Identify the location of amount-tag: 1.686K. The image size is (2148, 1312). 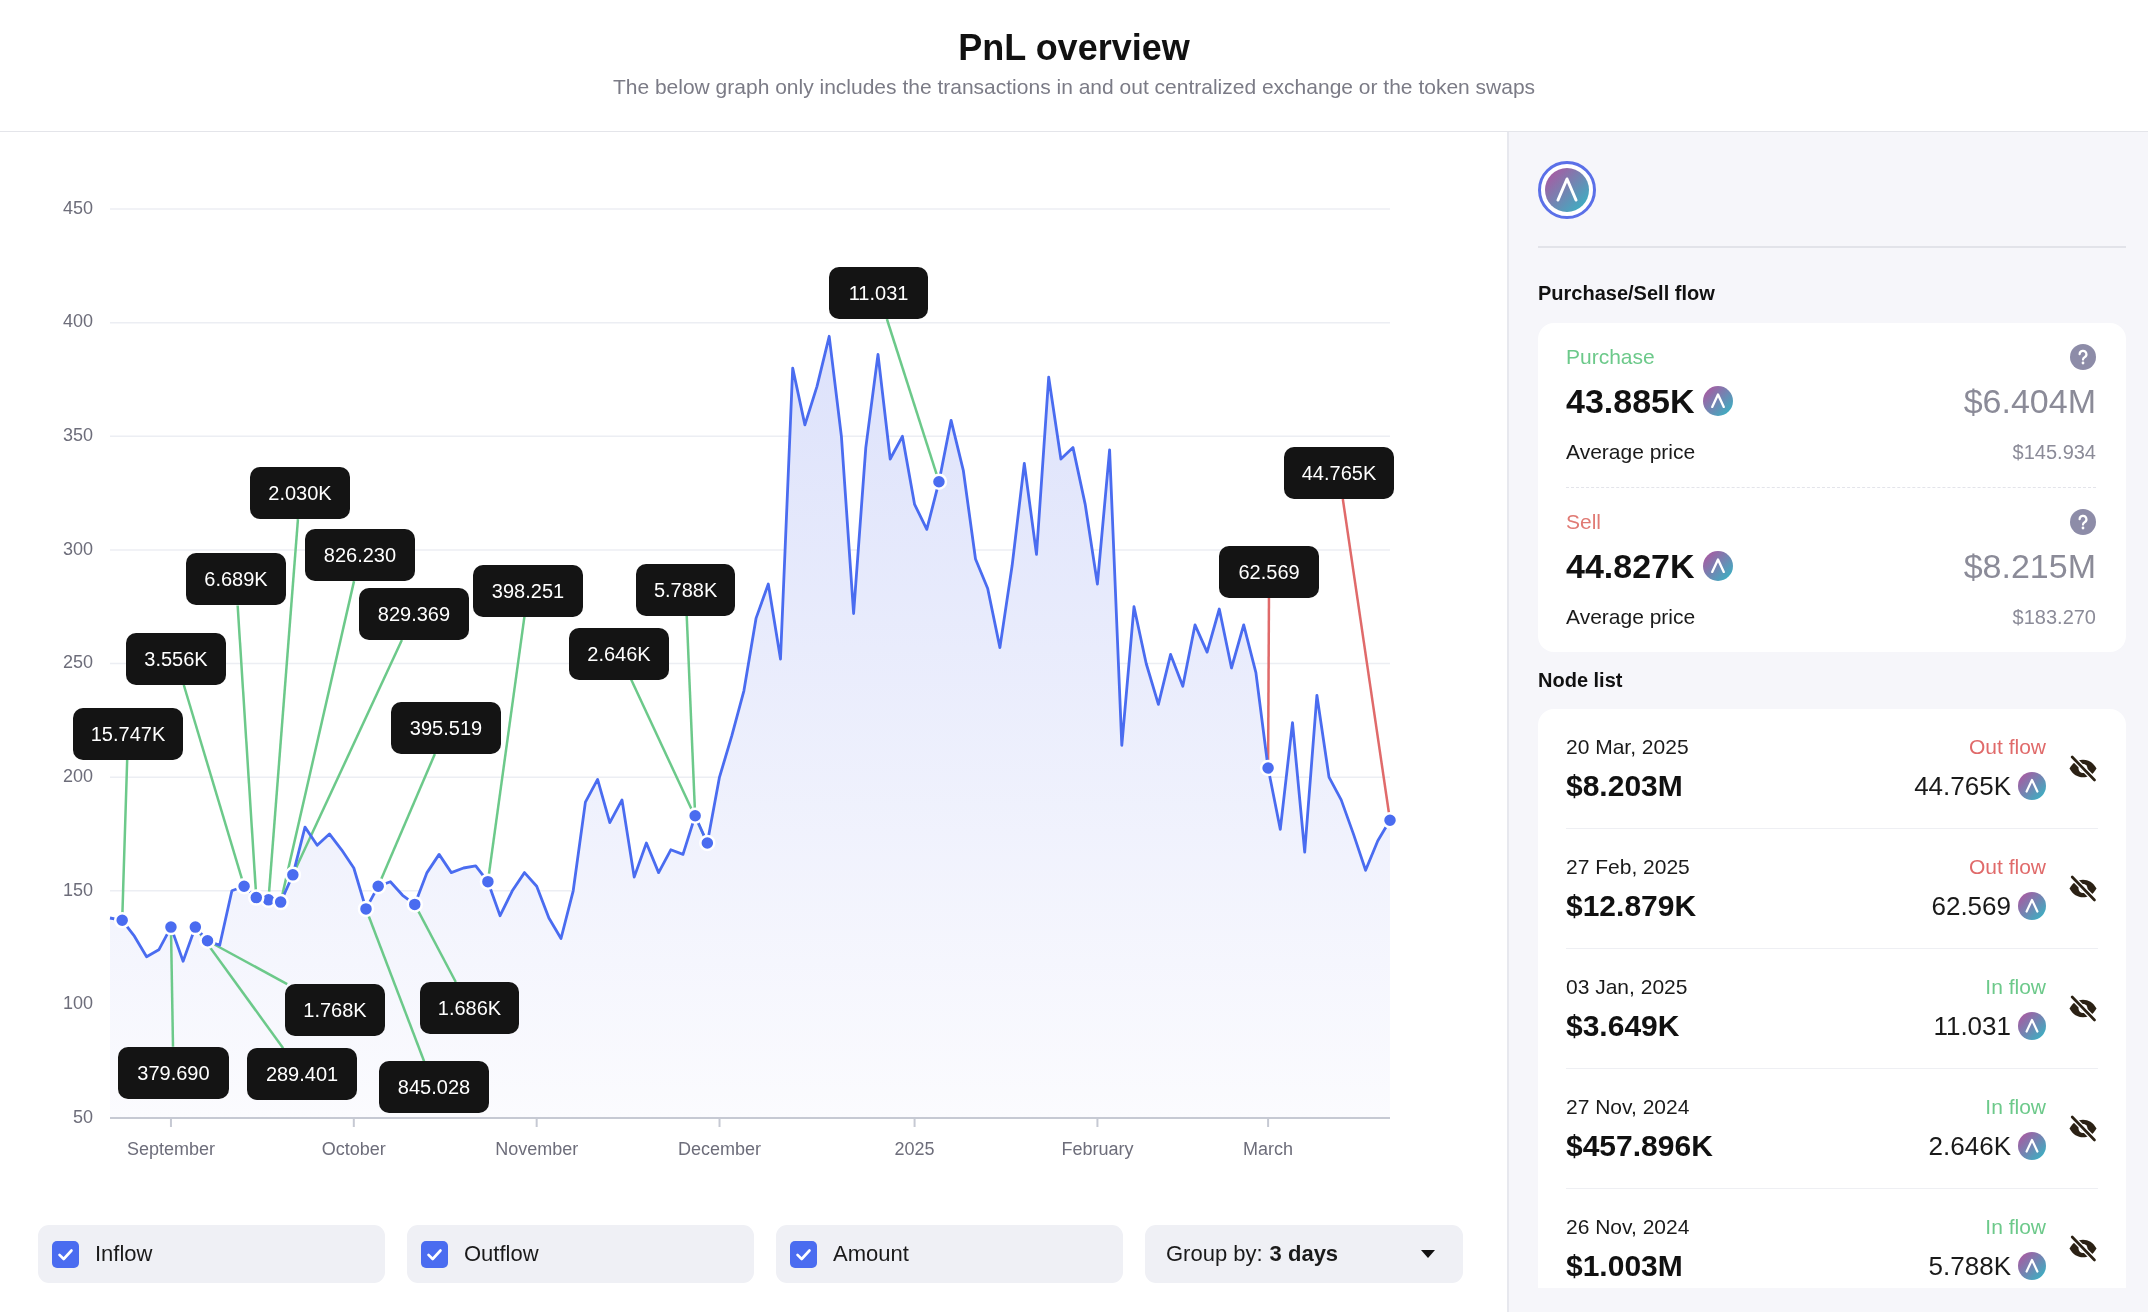
(469, 1008).